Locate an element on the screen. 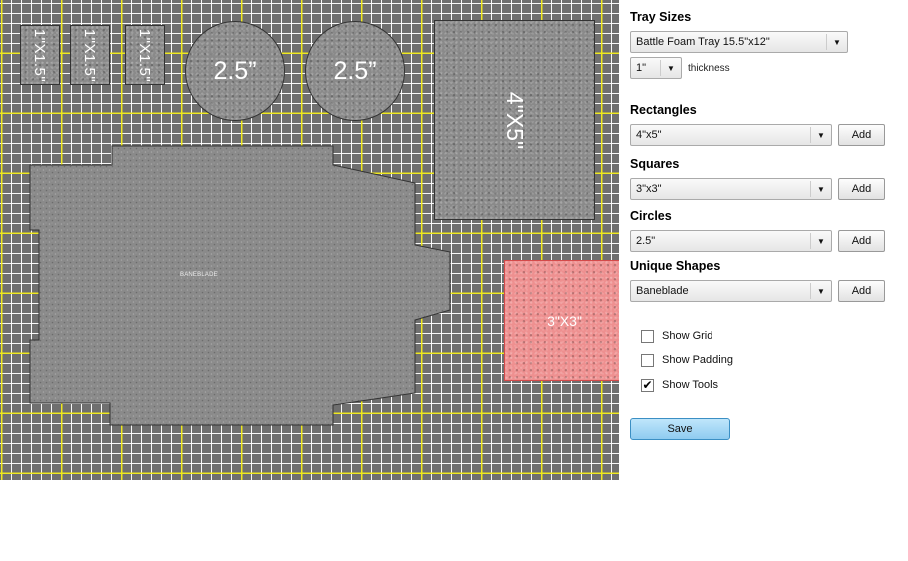 The height and width of the screenshot is (561, 908). save-button: Save is located at coordinates (680, 429).